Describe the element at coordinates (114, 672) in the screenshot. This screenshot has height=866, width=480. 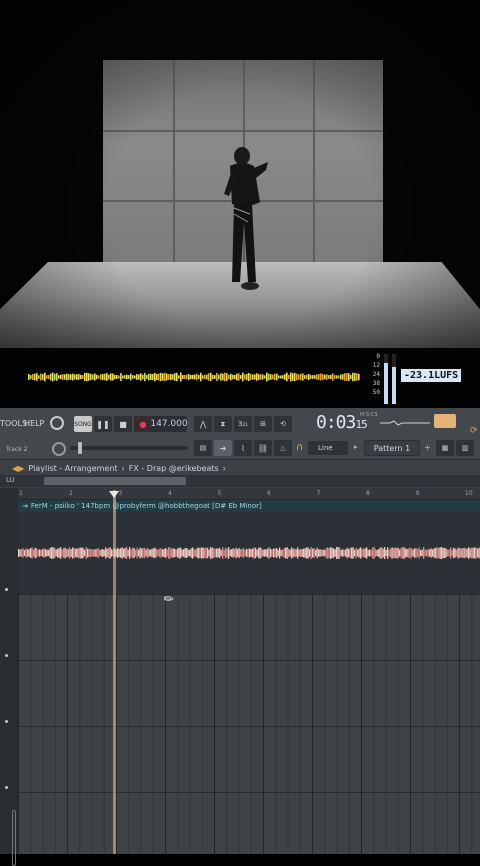
I see `playhead-line` at that location.